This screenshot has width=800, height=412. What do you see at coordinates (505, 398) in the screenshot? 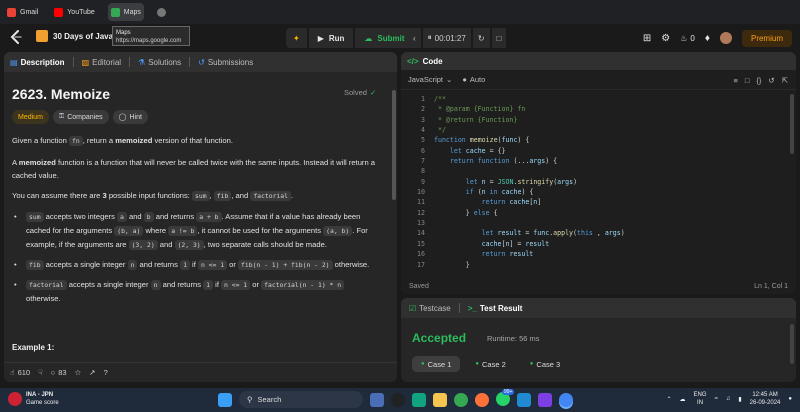
I see `whatsapp-badge: 99+` at bounding box center [505, 398].